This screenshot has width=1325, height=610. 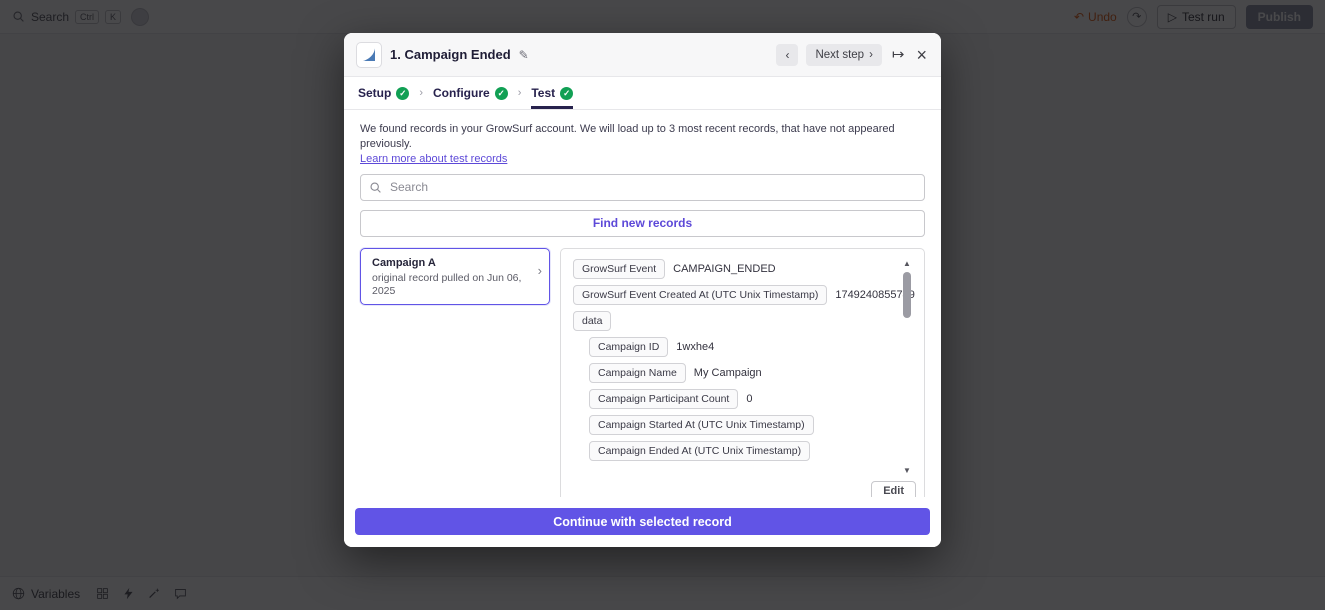 I want to click on record-field-row: data, so click(x=733, y=320).